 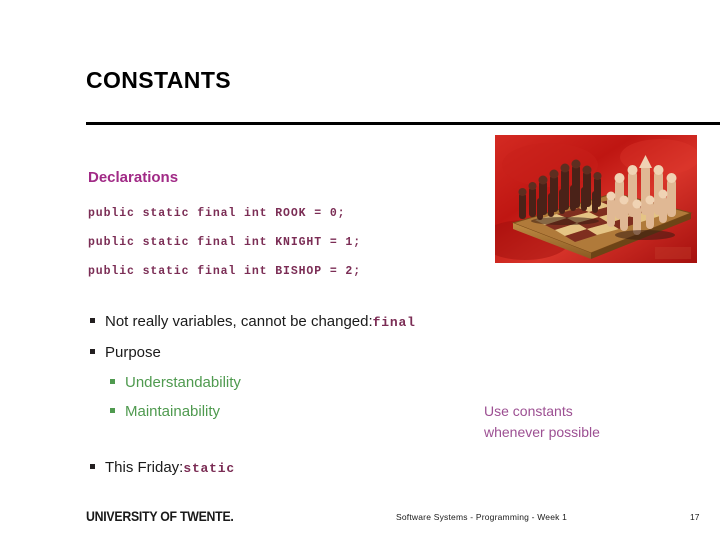 I want to click on bullet-text: Understandability, so click(x=183, y=382).